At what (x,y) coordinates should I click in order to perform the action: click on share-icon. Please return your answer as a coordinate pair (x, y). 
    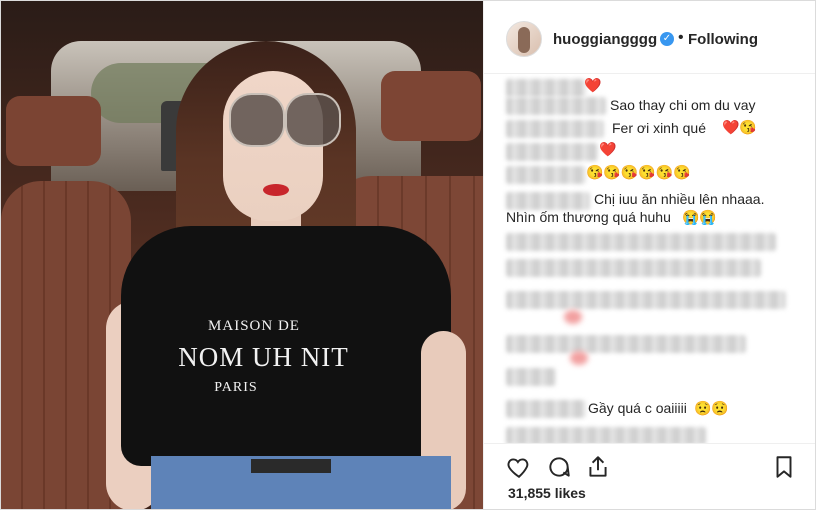
    Looking at the image, I should click on (598, 467).